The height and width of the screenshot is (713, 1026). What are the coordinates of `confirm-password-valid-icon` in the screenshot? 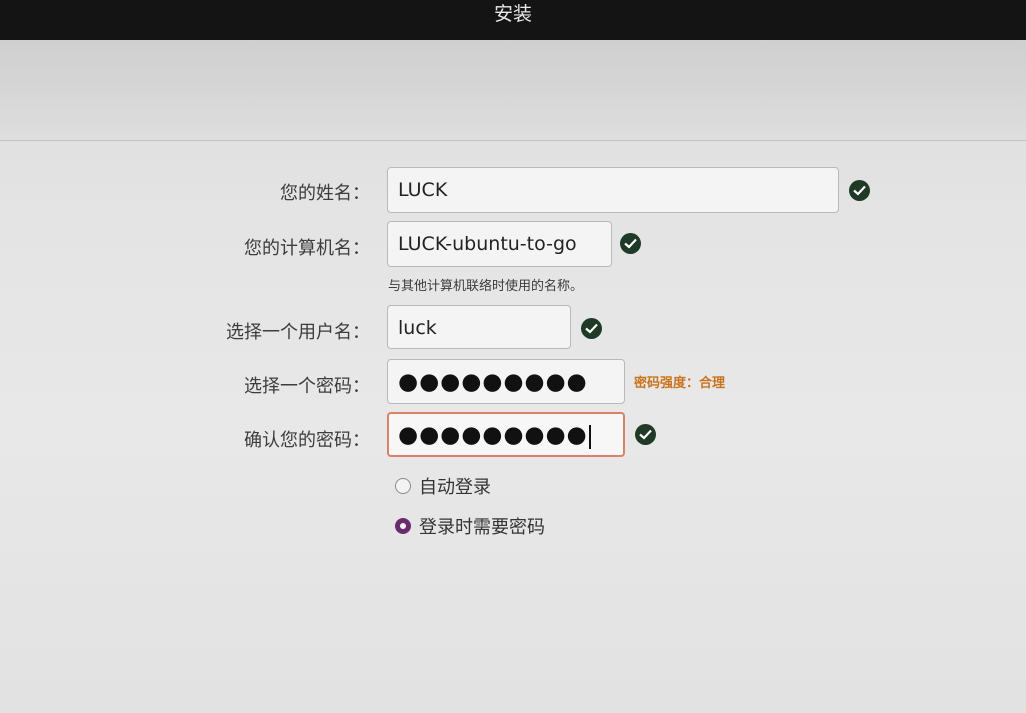 It's located at (645, 434).